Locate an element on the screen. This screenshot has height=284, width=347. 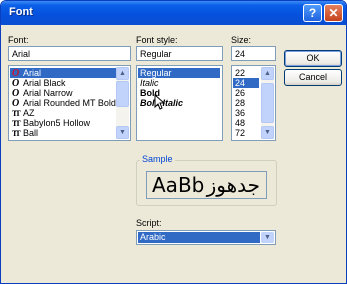
list-item-font: TT AZ is located at coordinates (22, 113).